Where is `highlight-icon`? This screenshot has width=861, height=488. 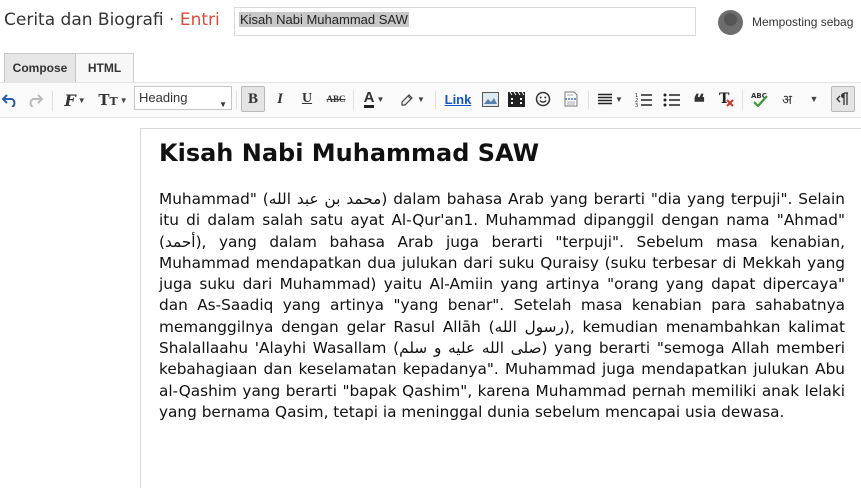 highlight-icon is located at coordinates (407, 100).